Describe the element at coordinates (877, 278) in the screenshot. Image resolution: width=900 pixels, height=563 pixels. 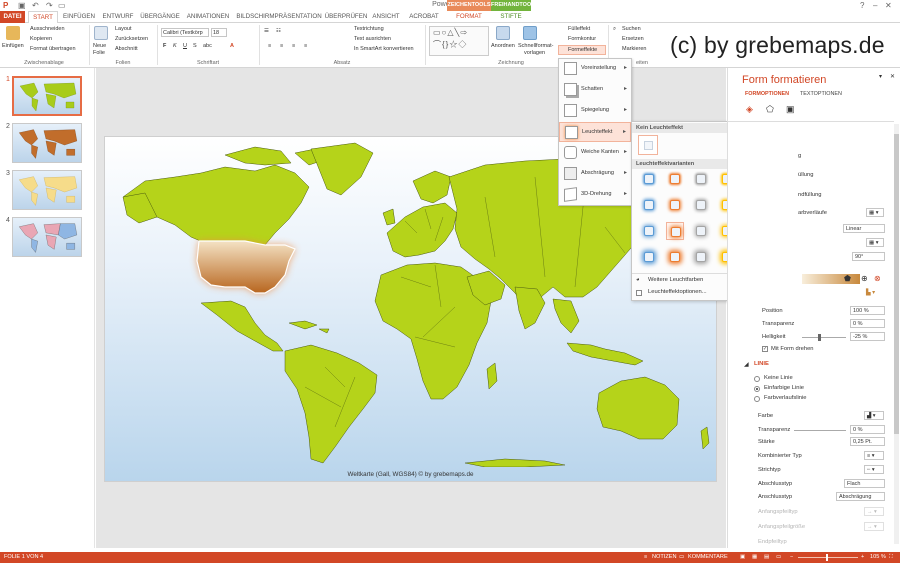
I see `remove-stop-icon: ⊗` at that location.